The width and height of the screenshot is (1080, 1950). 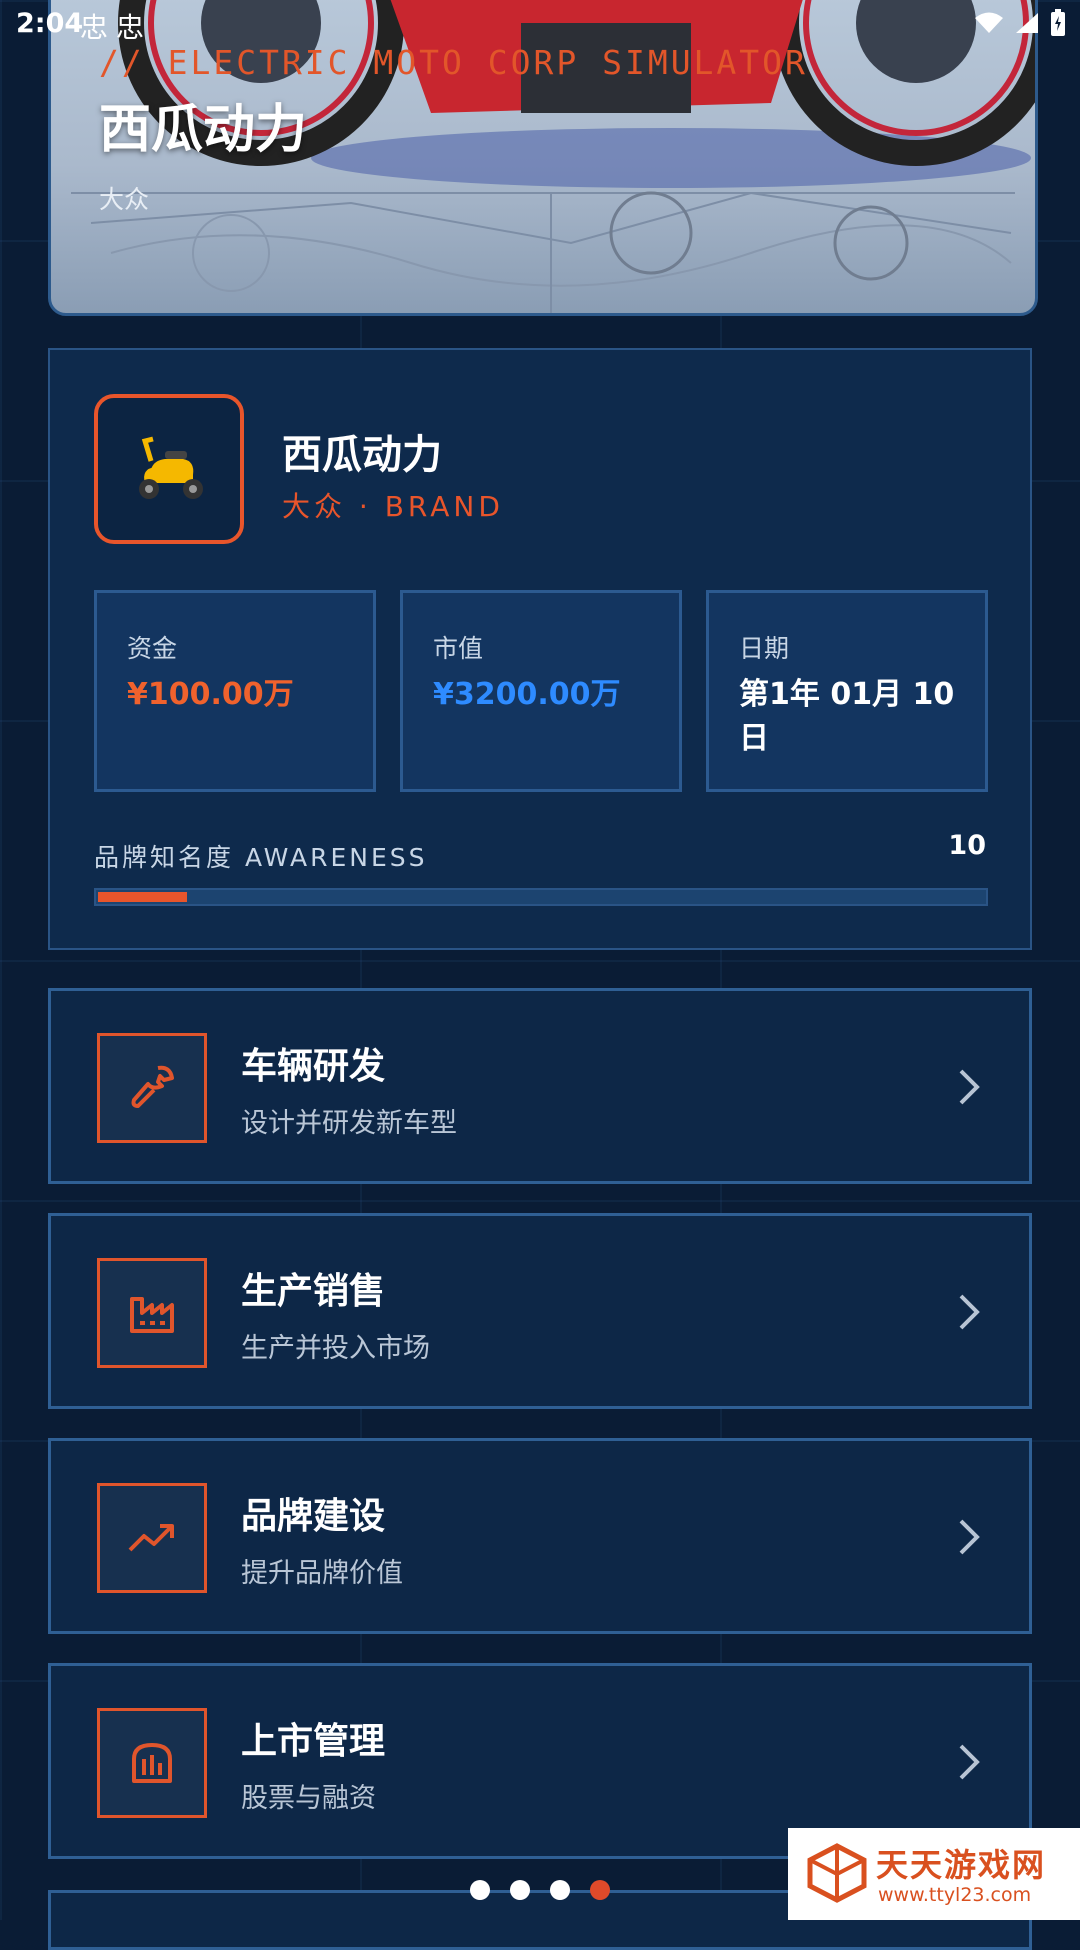 What do you see at coordinates (308, 1798) in the screenshot?
I see `menu-subtitle: 股票与融资` at bounding box center [308, 1798].